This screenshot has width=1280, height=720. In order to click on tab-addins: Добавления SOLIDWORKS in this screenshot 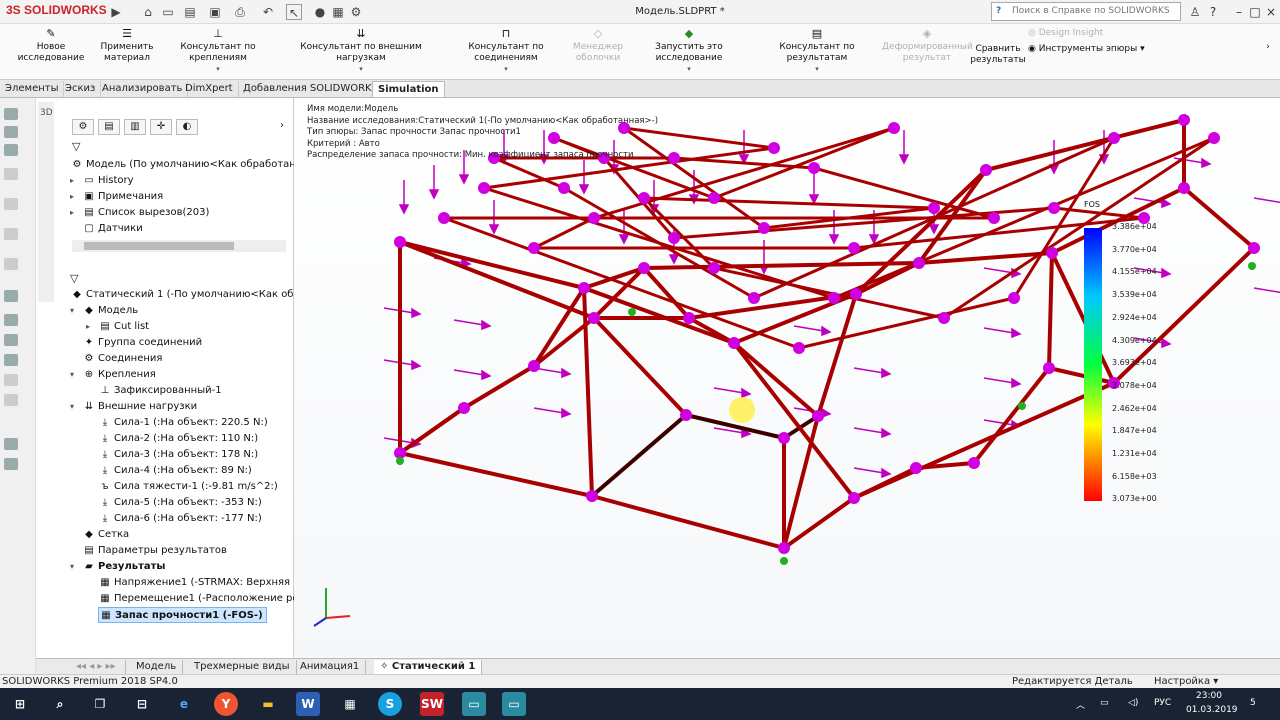, I will do `click(311, 89)`.